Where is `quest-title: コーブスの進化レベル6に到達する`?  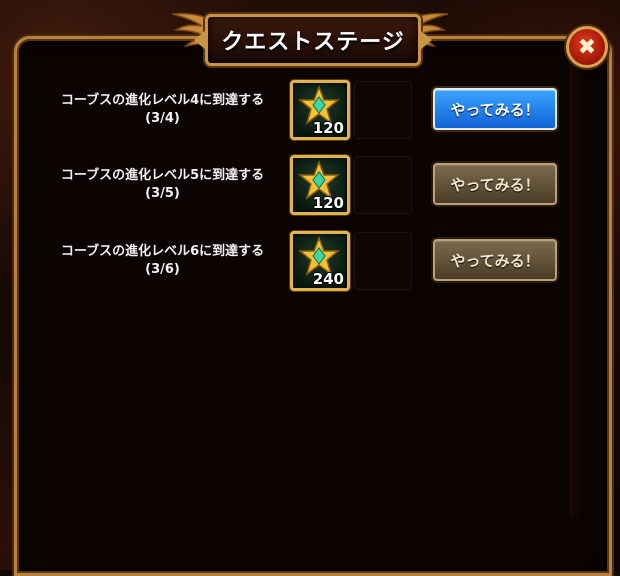 quest-title: コーブスの進化レベル6に到達する is located at coordinates (162, 251).